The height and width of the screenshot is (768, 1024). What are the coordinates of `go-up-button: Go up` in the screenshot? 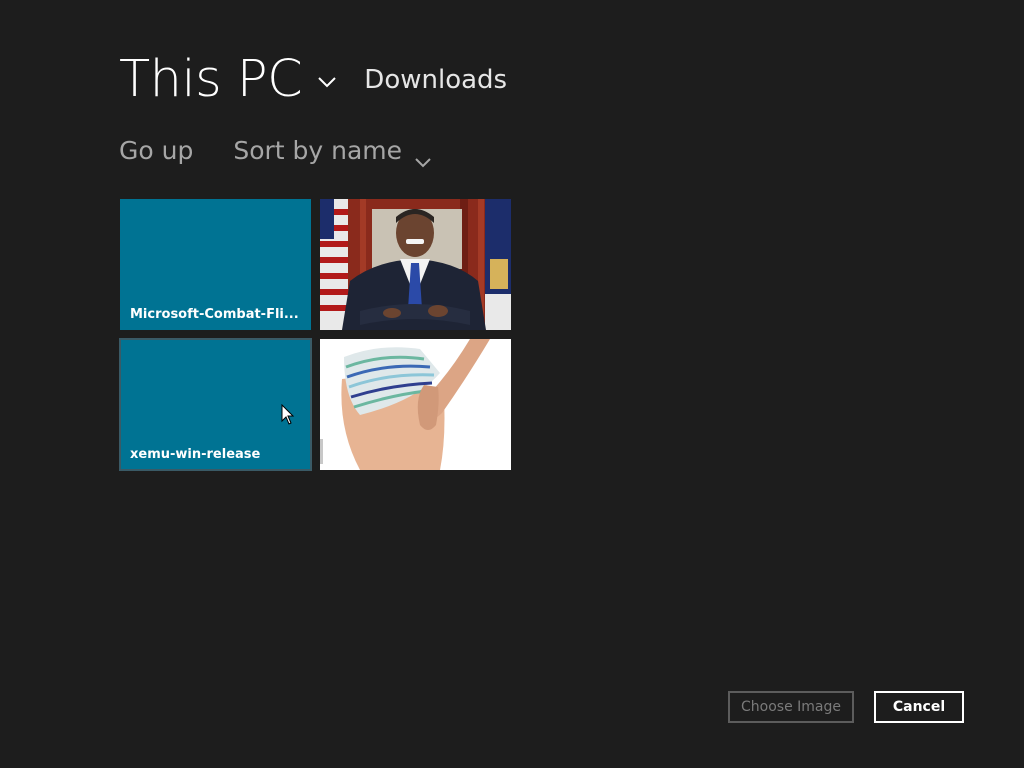 It's located at (156, 151).